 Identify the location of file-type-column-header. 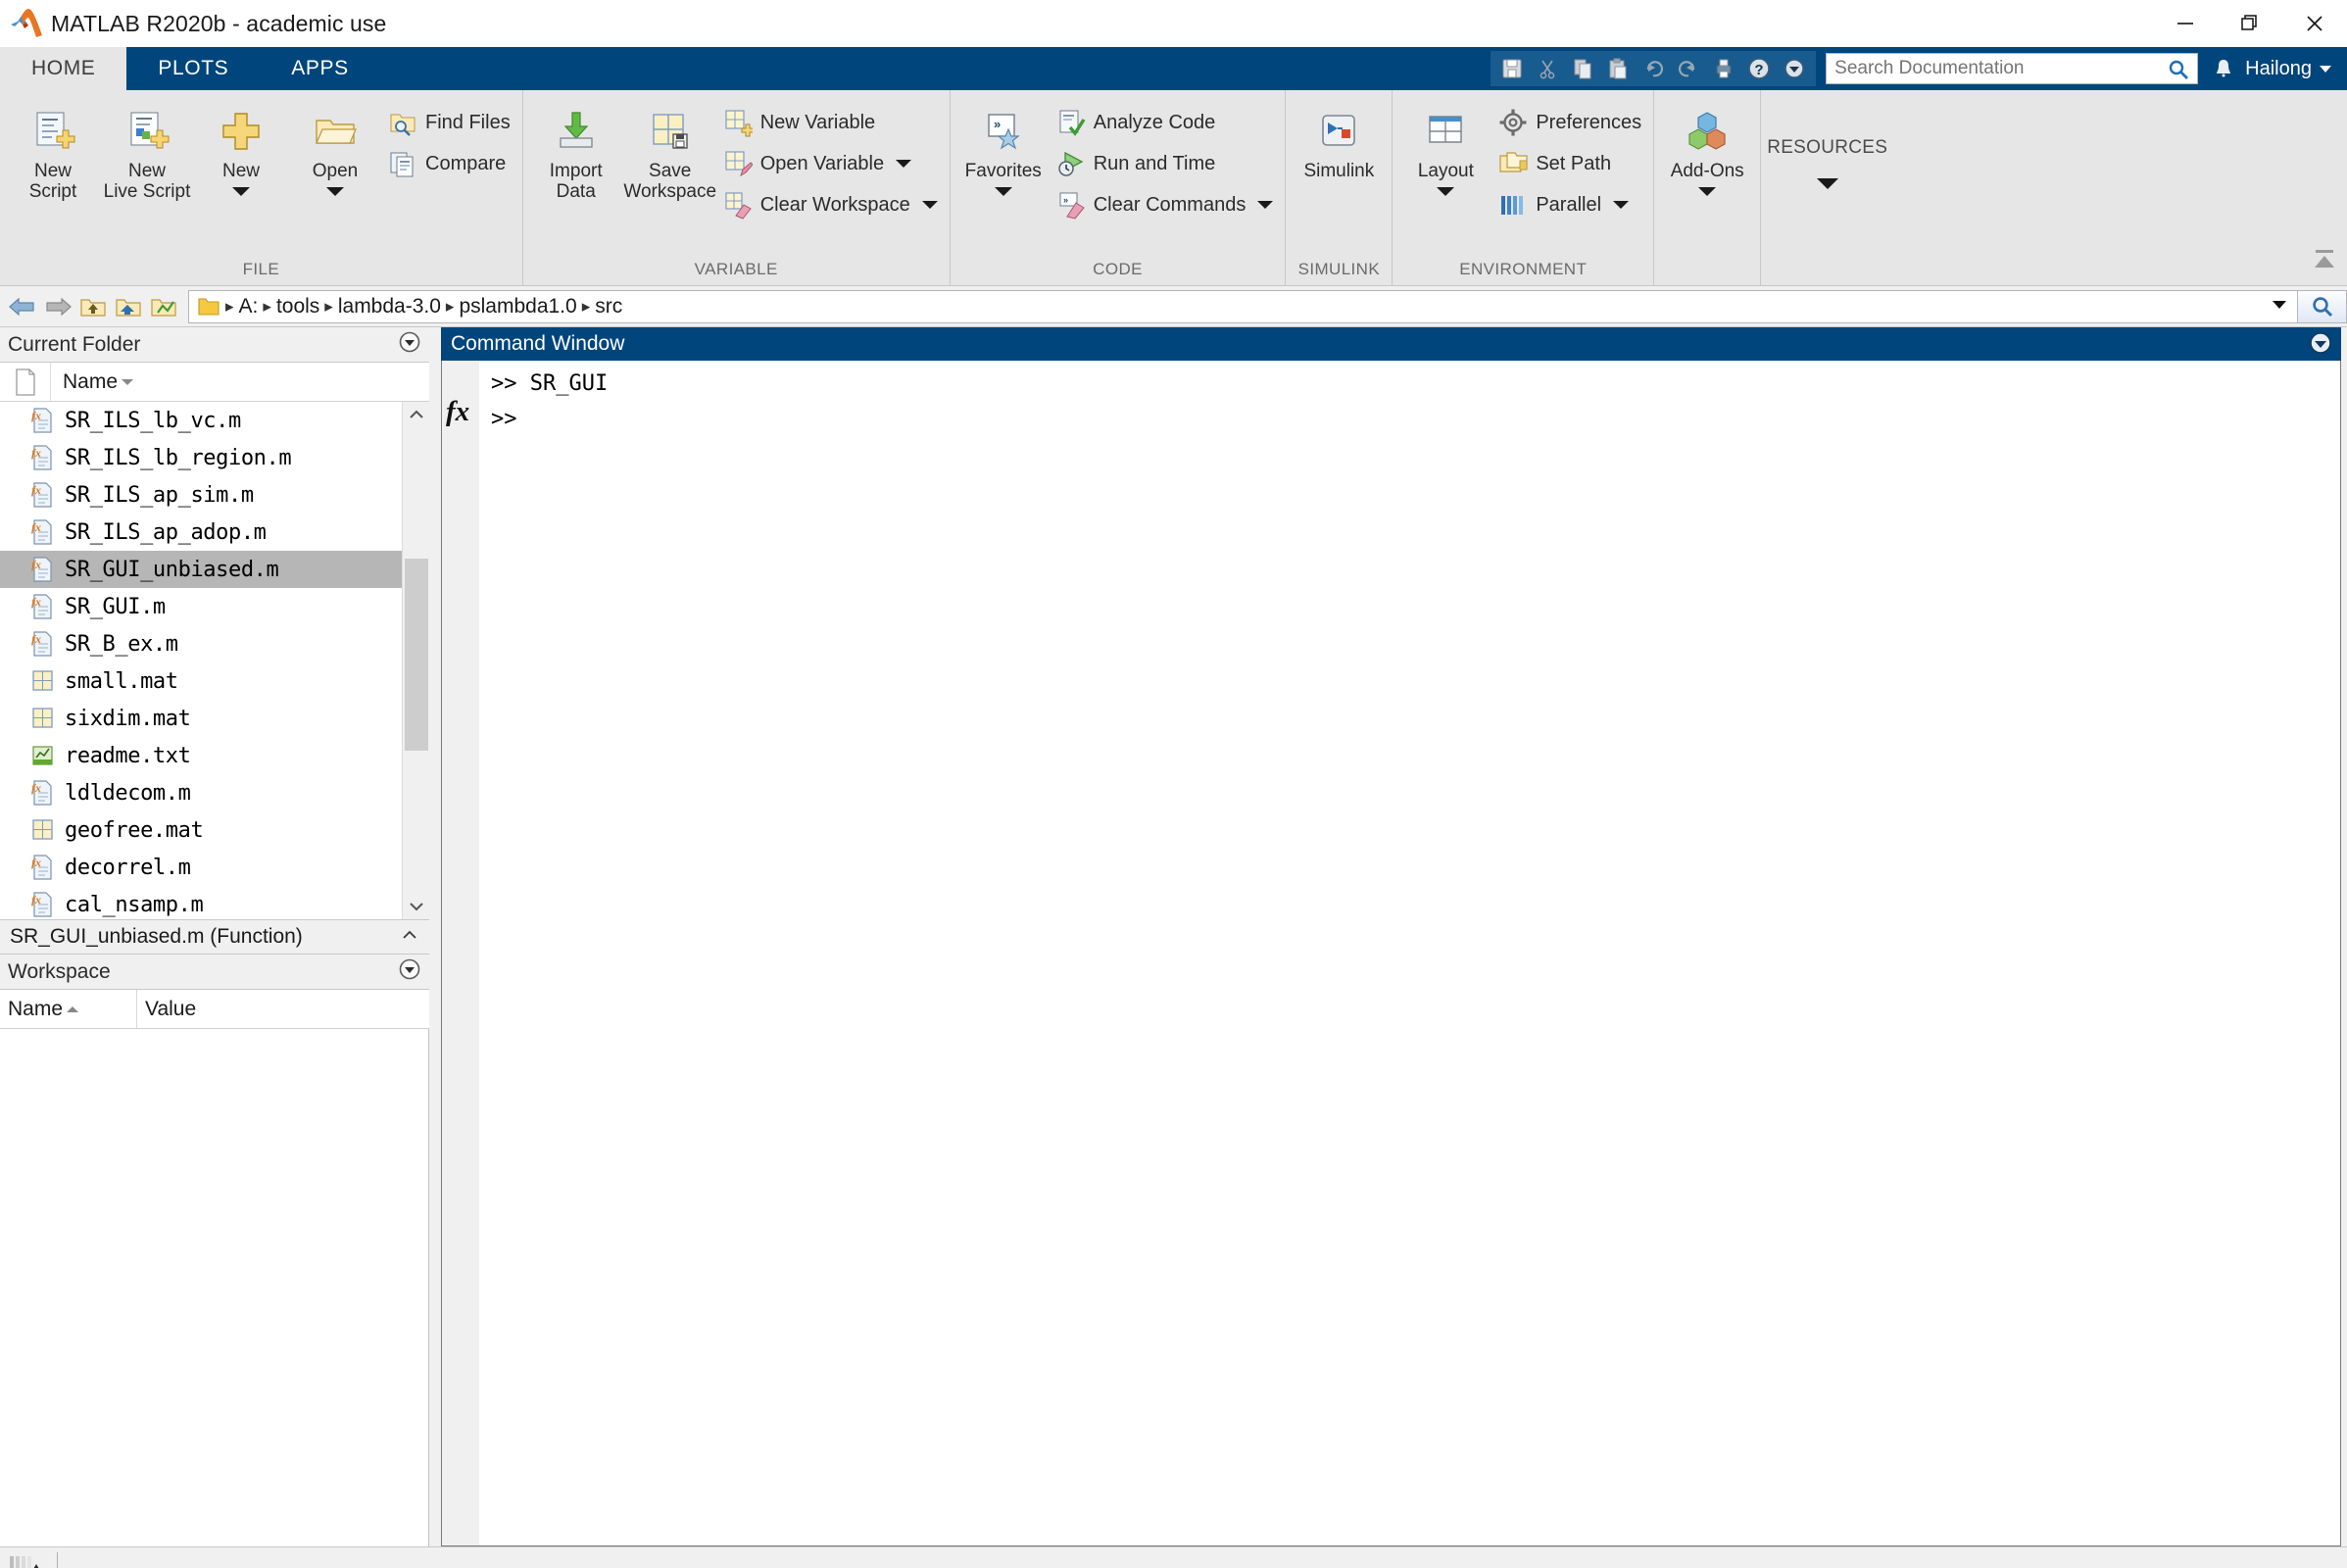
(26, 382).